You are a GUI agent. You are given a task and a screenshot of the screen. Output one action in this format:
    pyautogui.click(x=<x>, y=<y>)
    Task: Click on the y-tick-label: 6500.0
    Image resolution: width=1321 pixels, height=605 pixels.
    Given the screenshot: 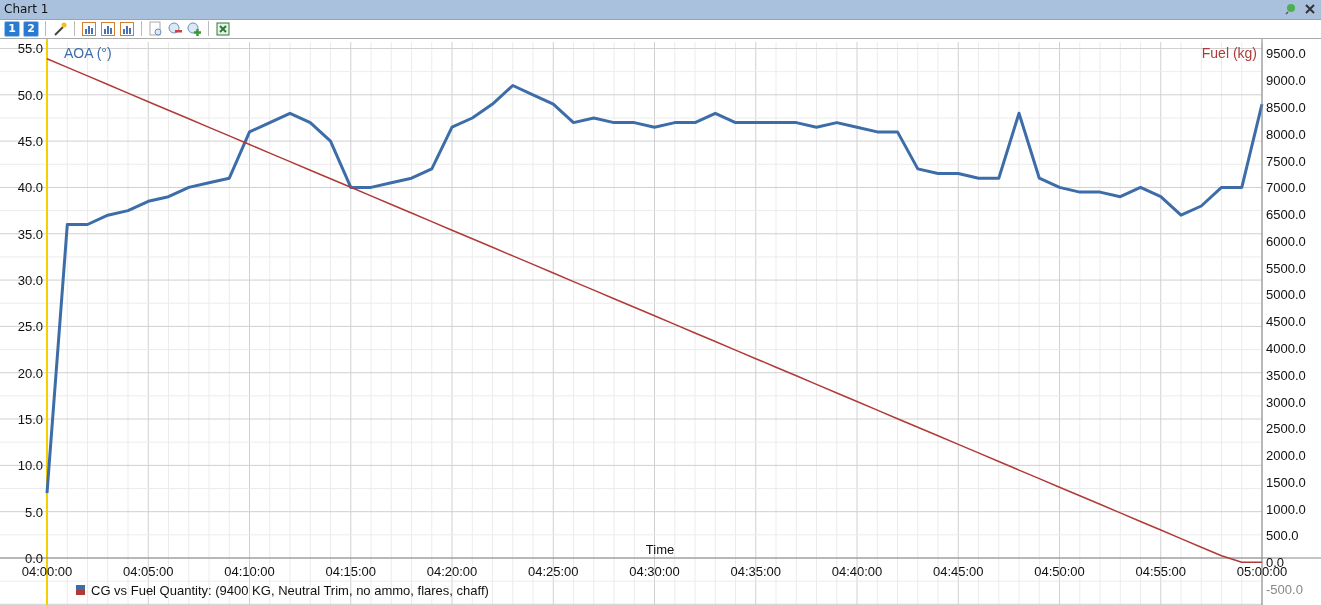 What is the action you would take?
    pyautogui.click(x=1286, y=215)
    